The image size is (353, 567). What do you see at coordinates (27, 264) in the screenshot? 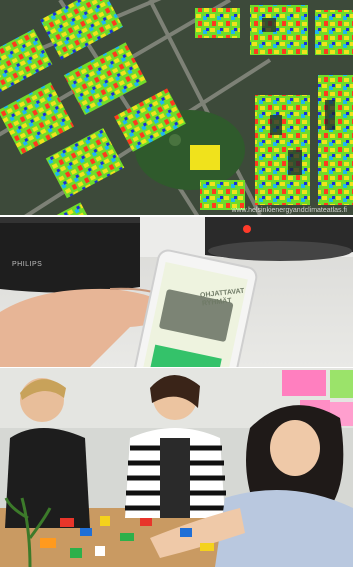
I see `appliance-brand-text: PHILIPS` at bounding box center [27, 264].